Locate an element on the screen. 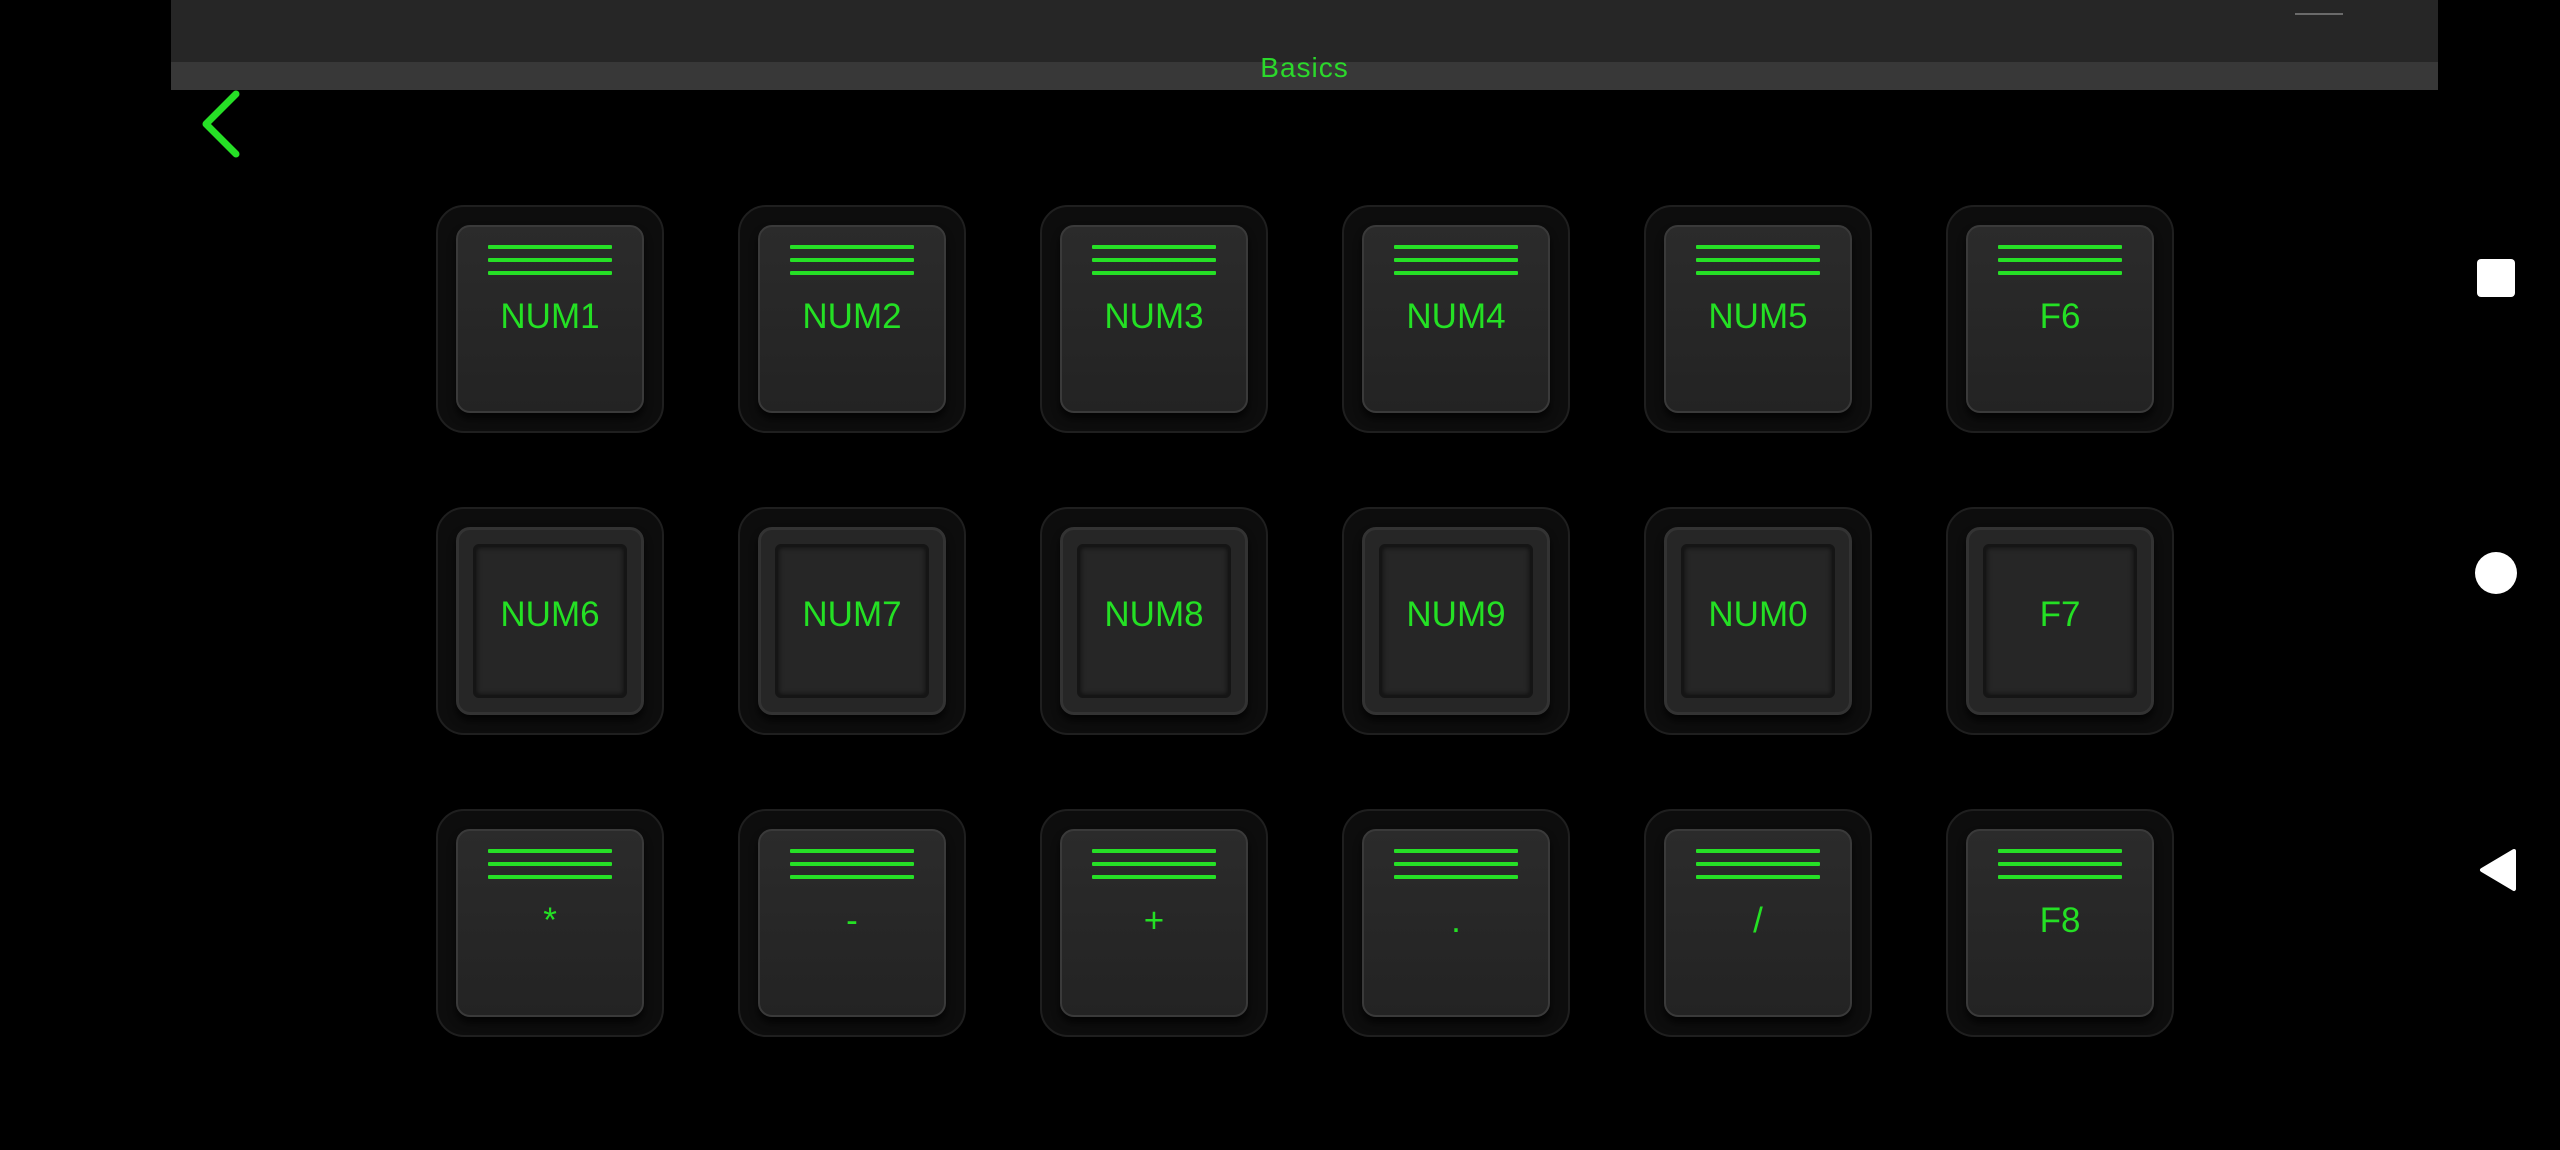 Image resolution: width=2560 pixels, height=1150 pixels. key-label: * is located at coordinates (550, 920).